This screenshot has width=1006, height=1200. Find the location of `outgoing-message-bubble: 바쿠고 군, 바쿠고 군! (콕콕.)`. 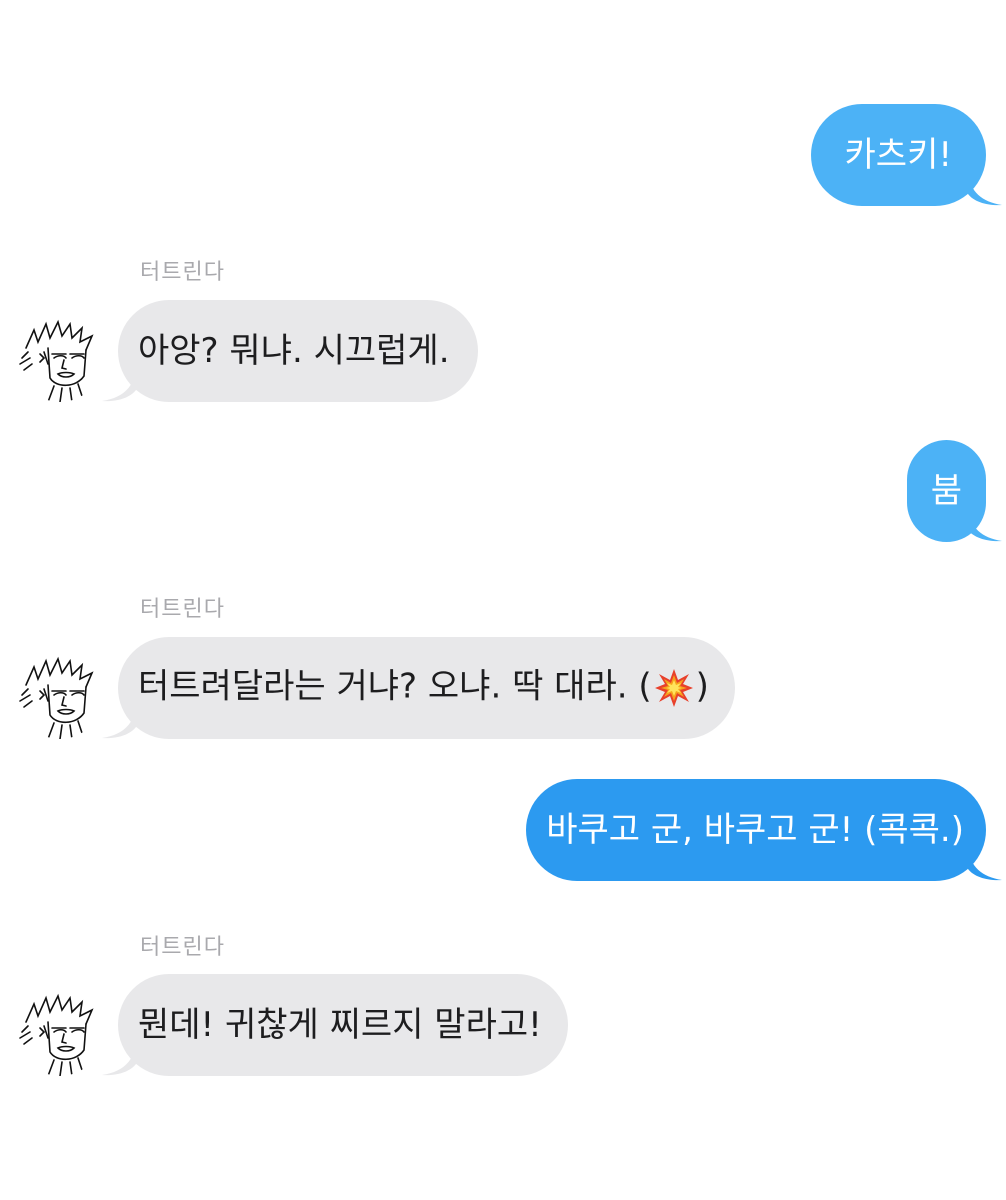

outgoing-message-bubble: 바쿠고 군, 바쿠고 군! (콕콕.) is located at coordinates (764, 830).